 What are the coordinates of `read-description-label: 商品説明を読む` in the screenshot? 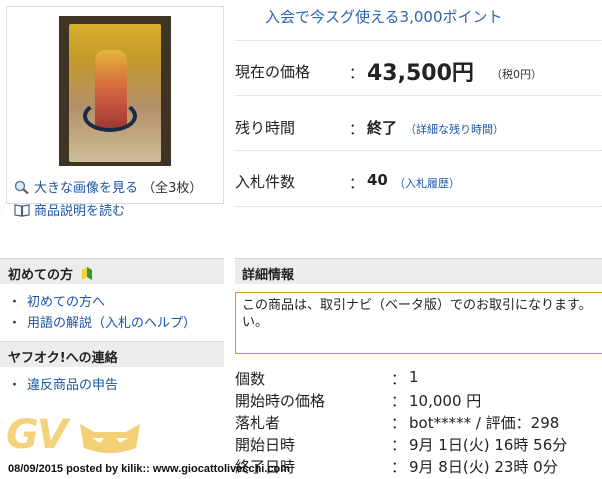 It's located at (80, 211).